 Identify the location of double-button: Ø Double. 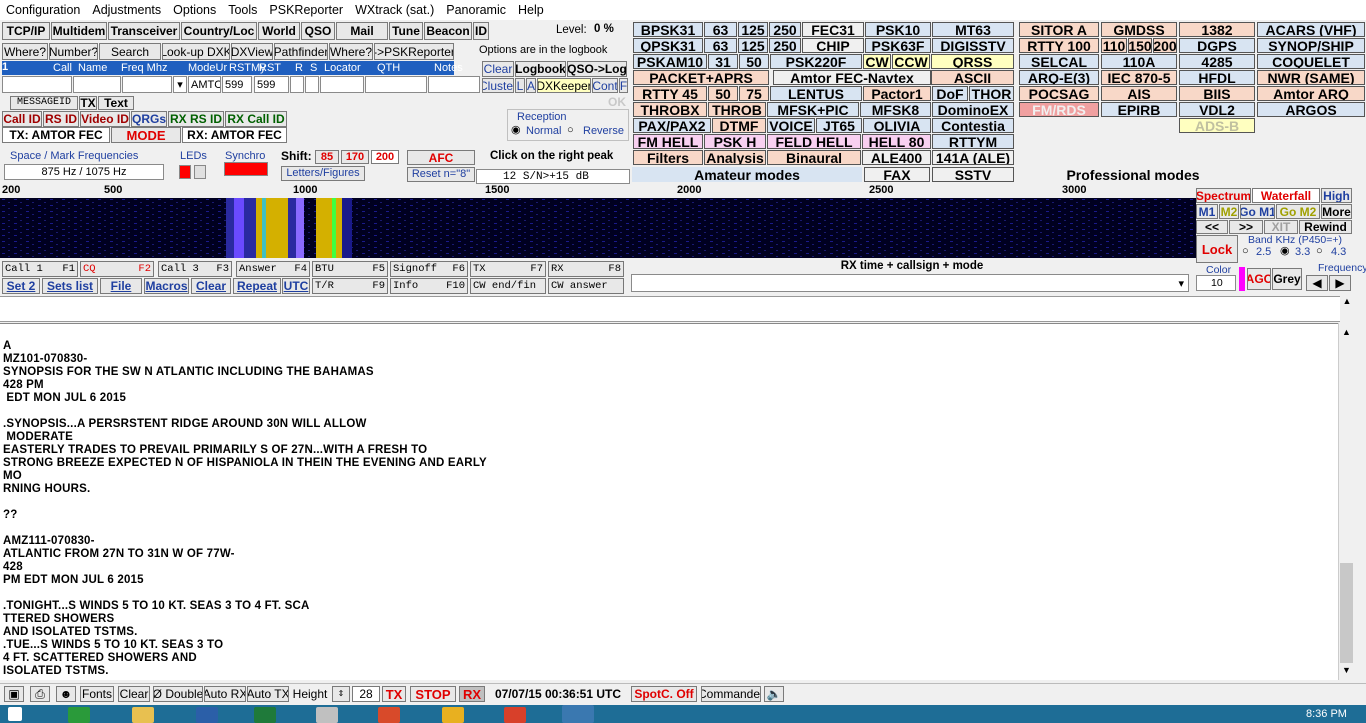
(178, 694).